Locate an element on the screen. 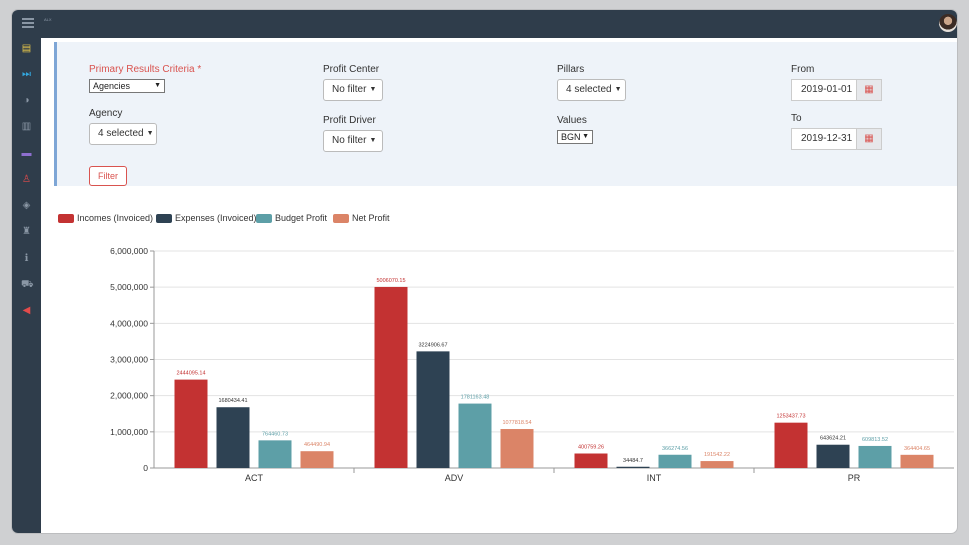  pillars-value: 4 selected is located at coordinates (589, 89).